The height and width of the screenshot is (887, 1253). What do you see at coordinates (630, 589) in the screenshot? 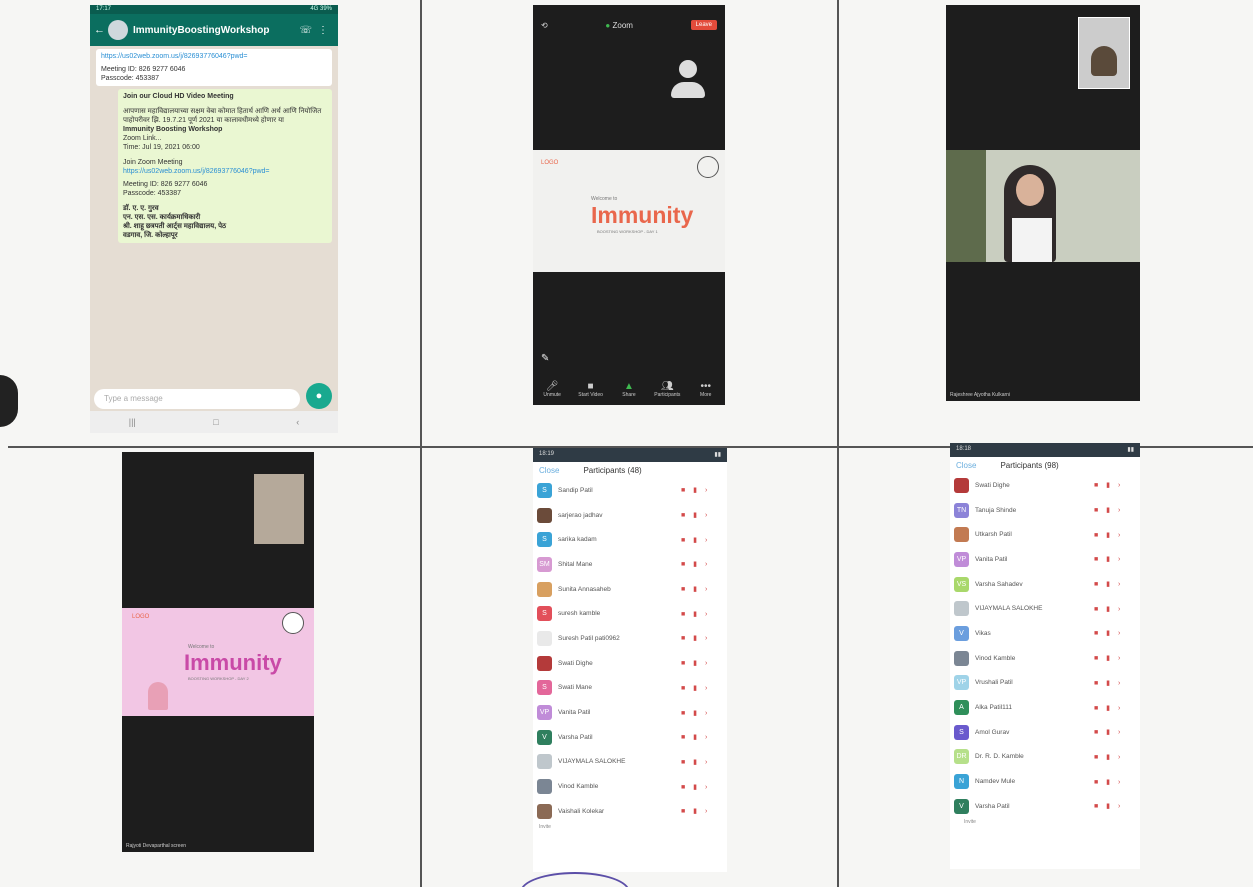
I see `participant-row: Sunita Annasaheb ■ ▮ ›` at bounding box center [630, 589].